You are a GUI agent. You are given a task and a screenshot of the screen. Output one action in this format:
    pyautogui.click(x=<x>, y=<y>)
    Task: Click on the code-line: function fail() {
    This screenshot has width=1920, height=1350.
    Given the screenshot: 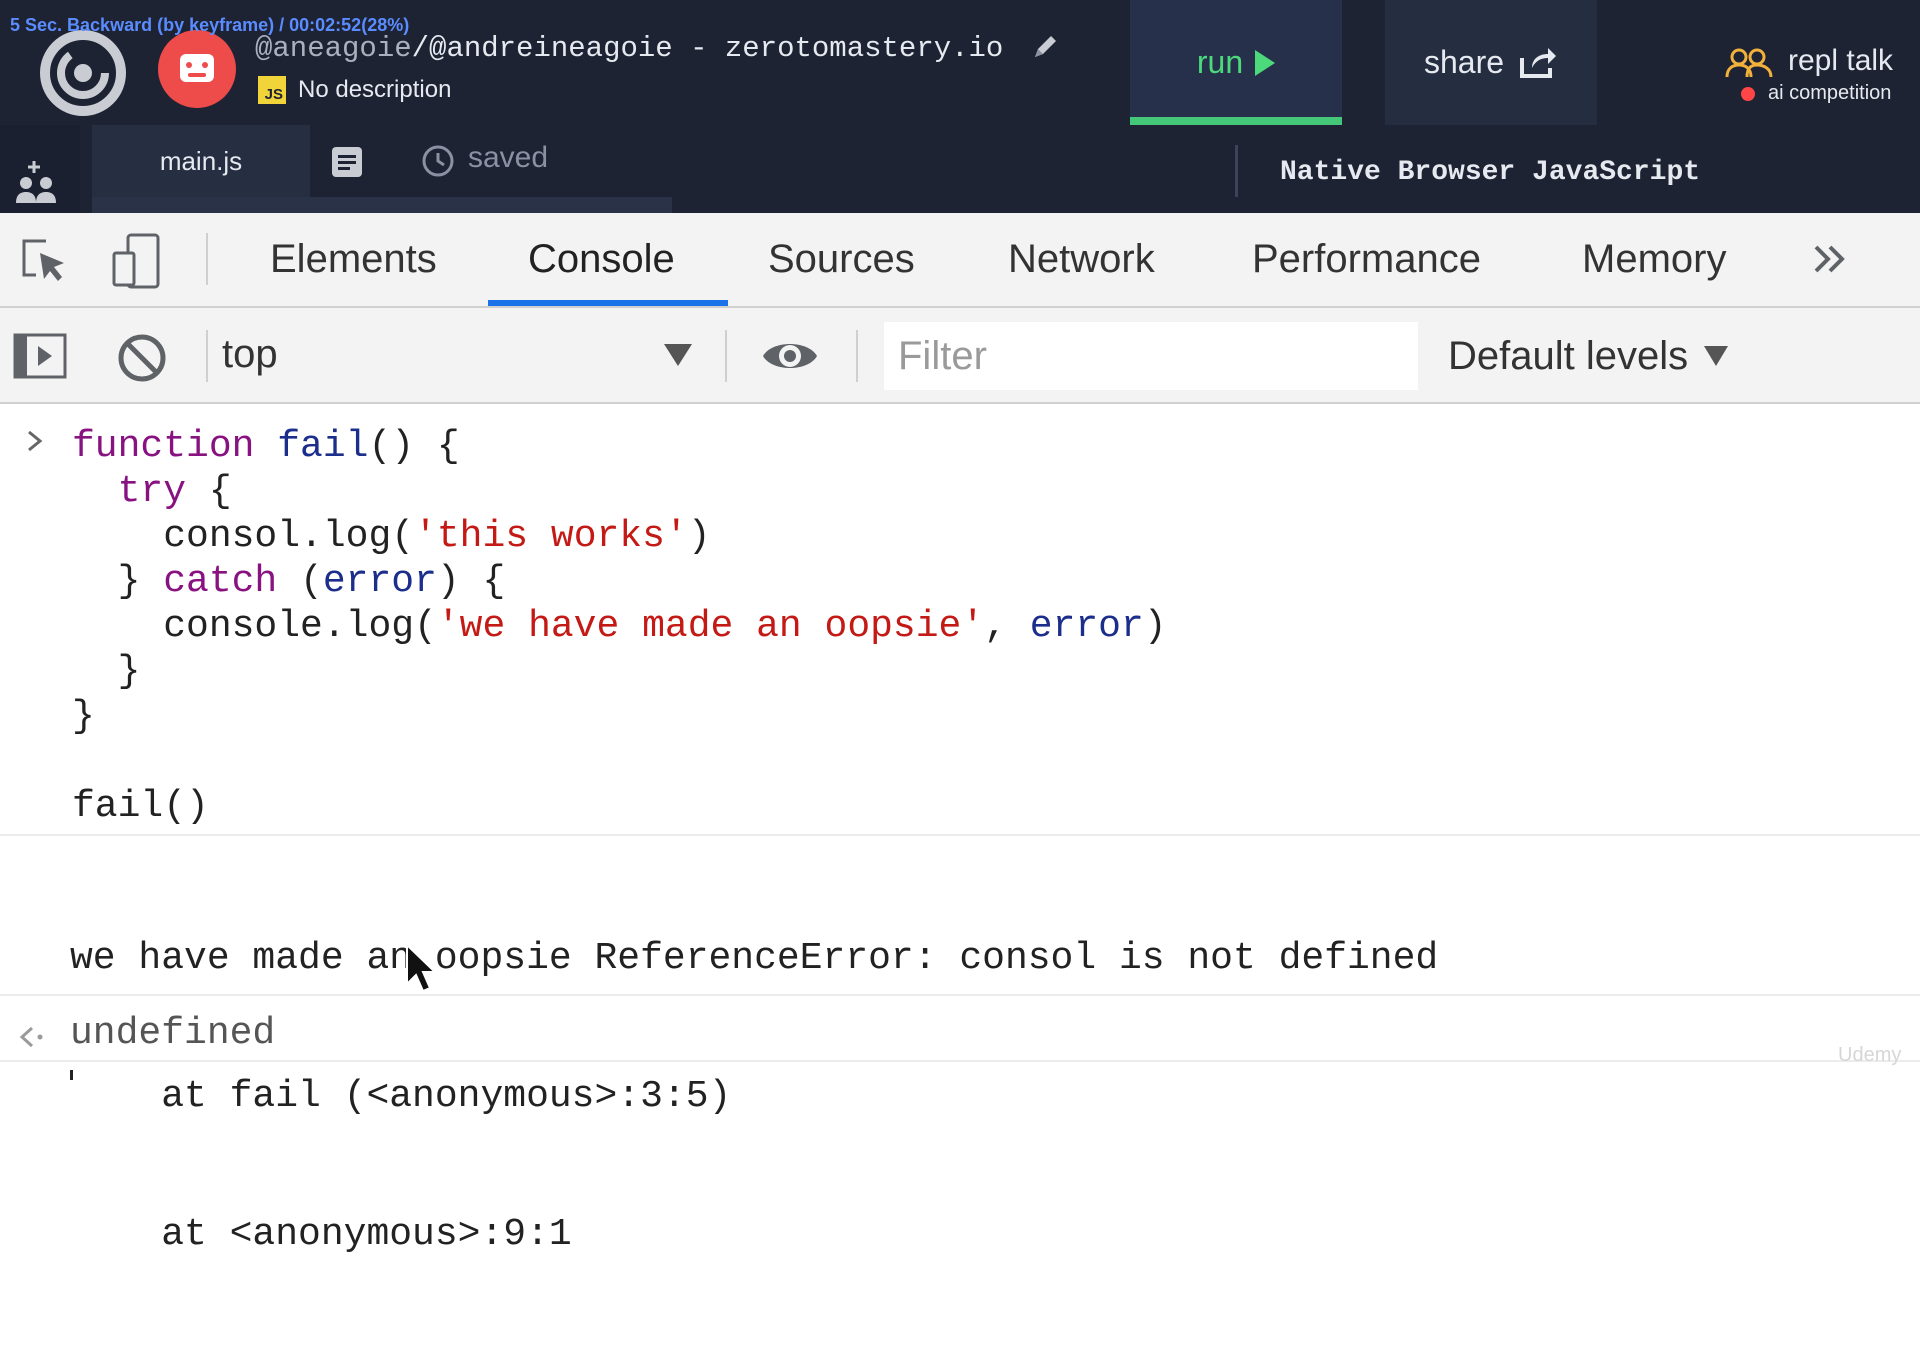 What is the action you would take?
    pyautogui.click(x=266, y=446)
    